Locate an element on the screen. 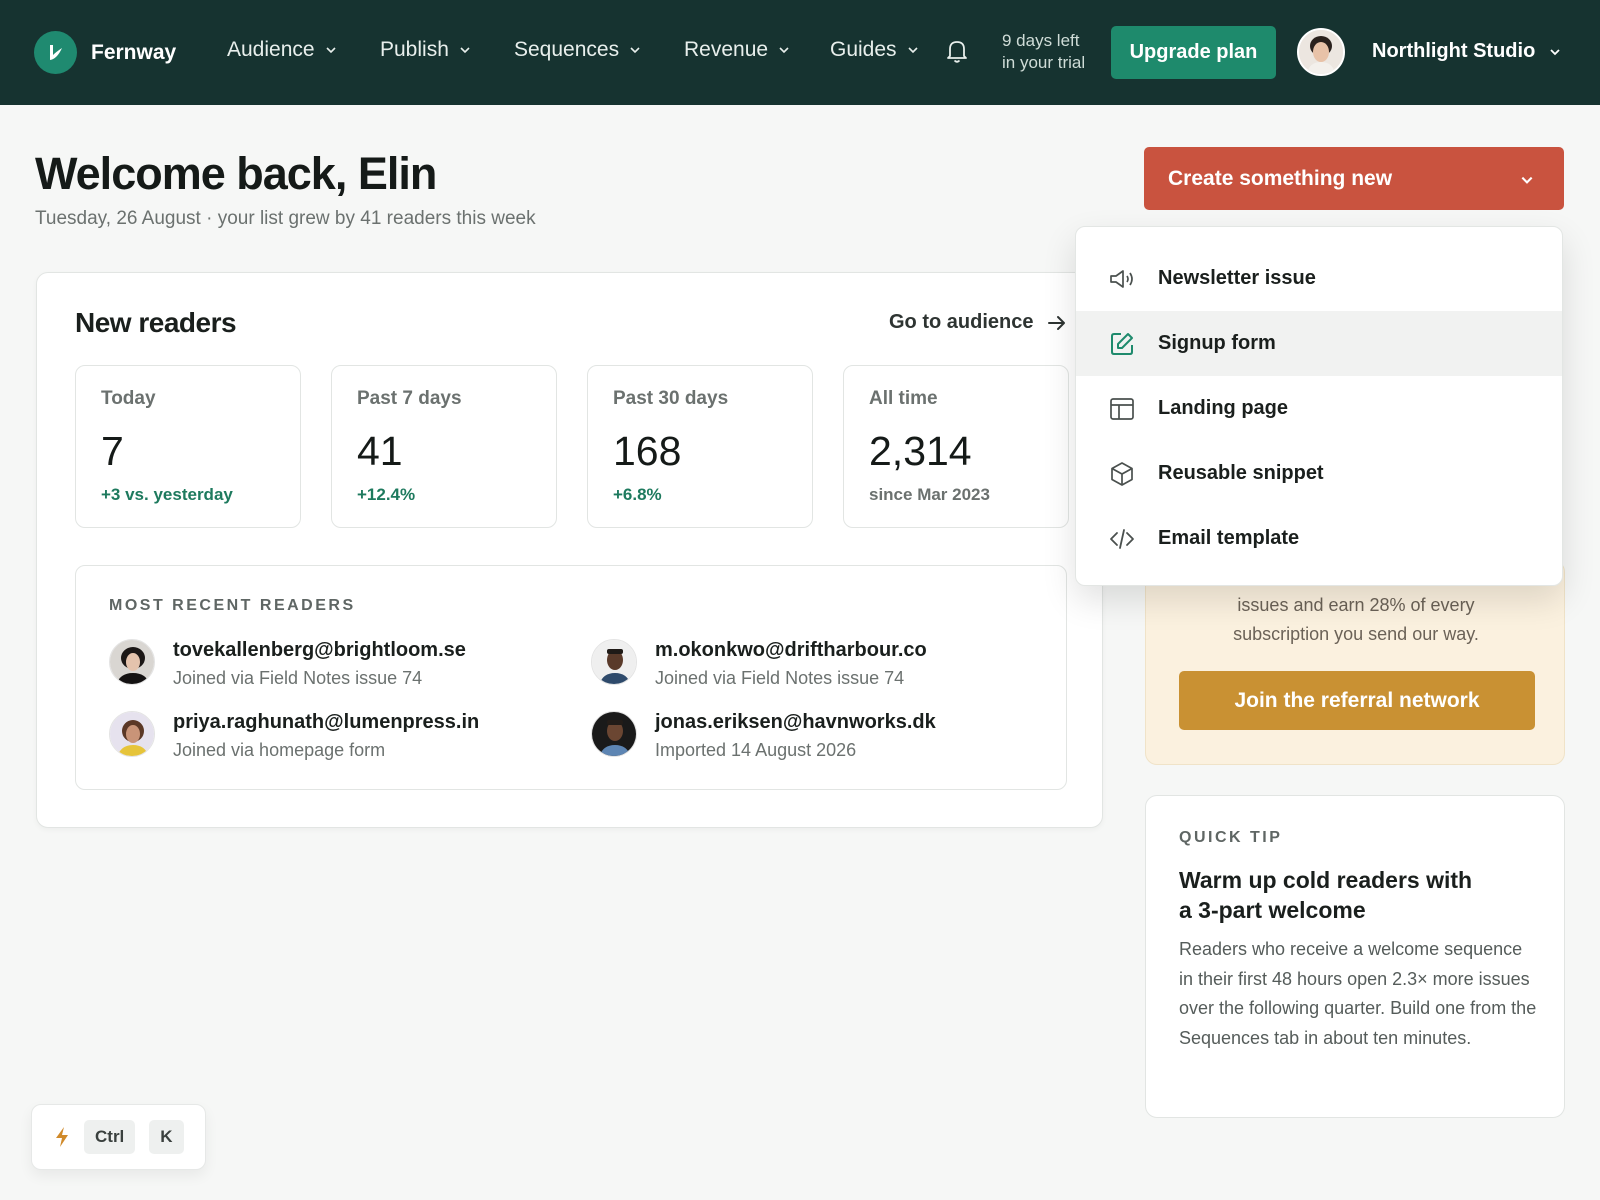  go-to-audience-link: Go to audience is located at coordinates (978, 322).